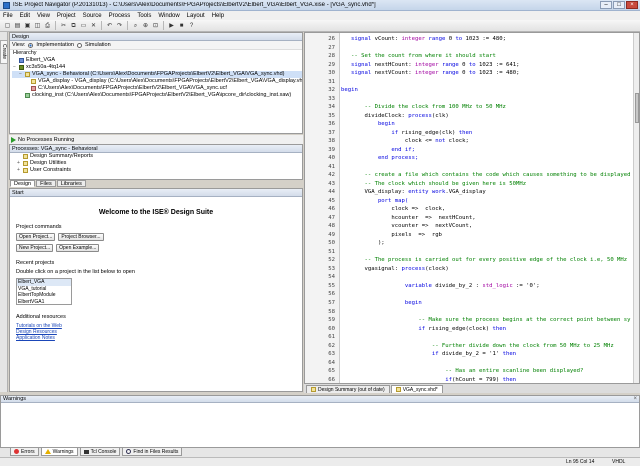  Describe the element at coordinates (37, 25) in the screenshot. I see `save-all-icon: ◫` at that location.